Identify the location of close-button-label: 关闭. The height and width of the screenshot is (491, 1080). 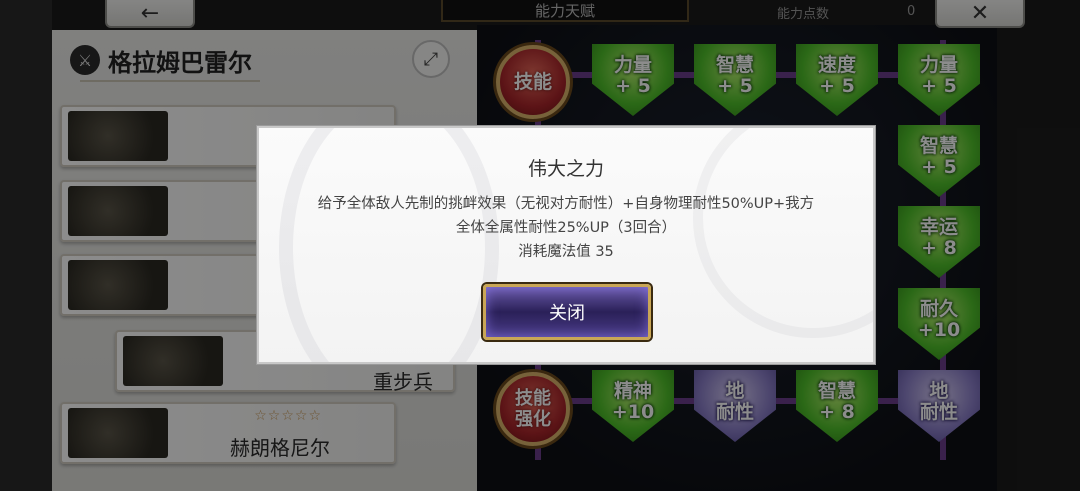
(567, 313).